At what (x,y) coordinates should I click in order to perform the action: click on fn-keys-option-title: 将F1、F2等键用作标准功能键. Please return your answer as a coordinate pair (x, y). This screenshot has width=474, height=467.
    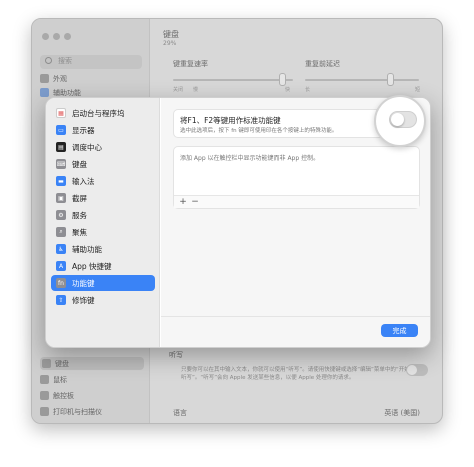
    Looking at the image, I should click on (230, 120).